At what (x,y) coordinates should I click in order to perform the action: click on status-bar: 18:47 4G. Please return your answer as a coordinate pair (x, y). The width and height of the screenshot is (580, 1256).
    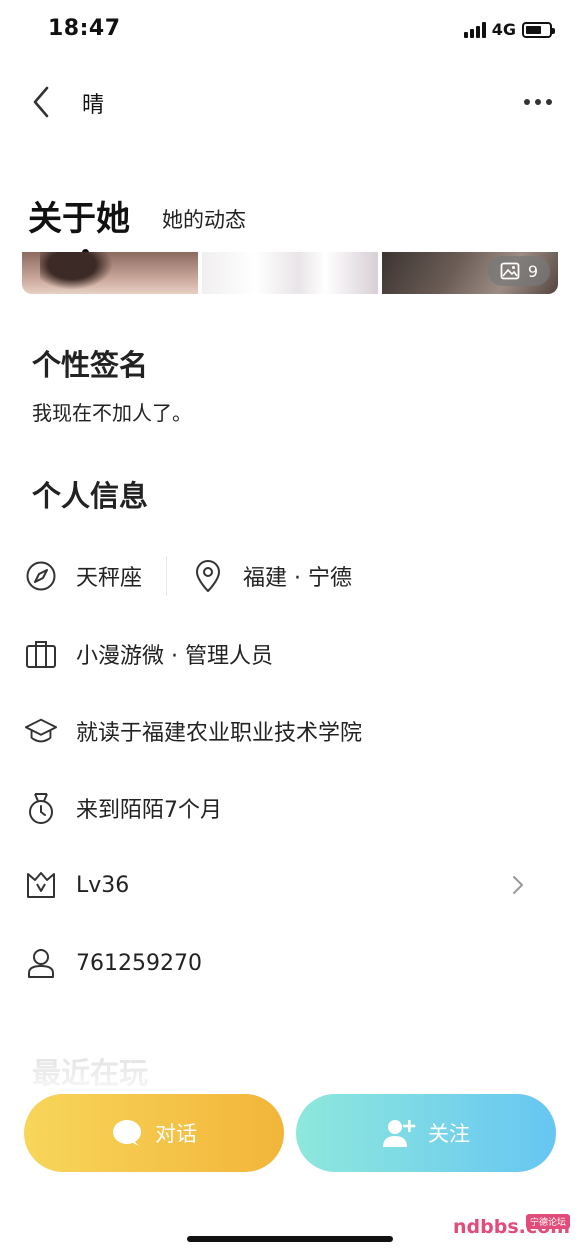
    Looking at the image, I should click on (290, 31).